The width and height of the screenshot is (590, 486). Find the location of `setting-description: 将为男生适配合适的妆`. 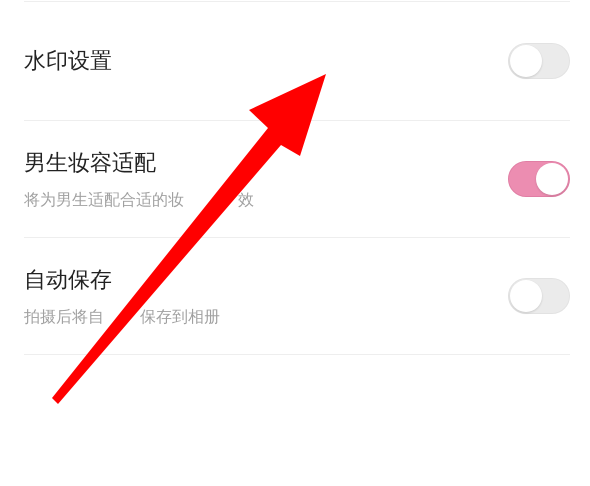

setting-description: 将为男生适配合适的妆 is located at coordinates (104, 200).